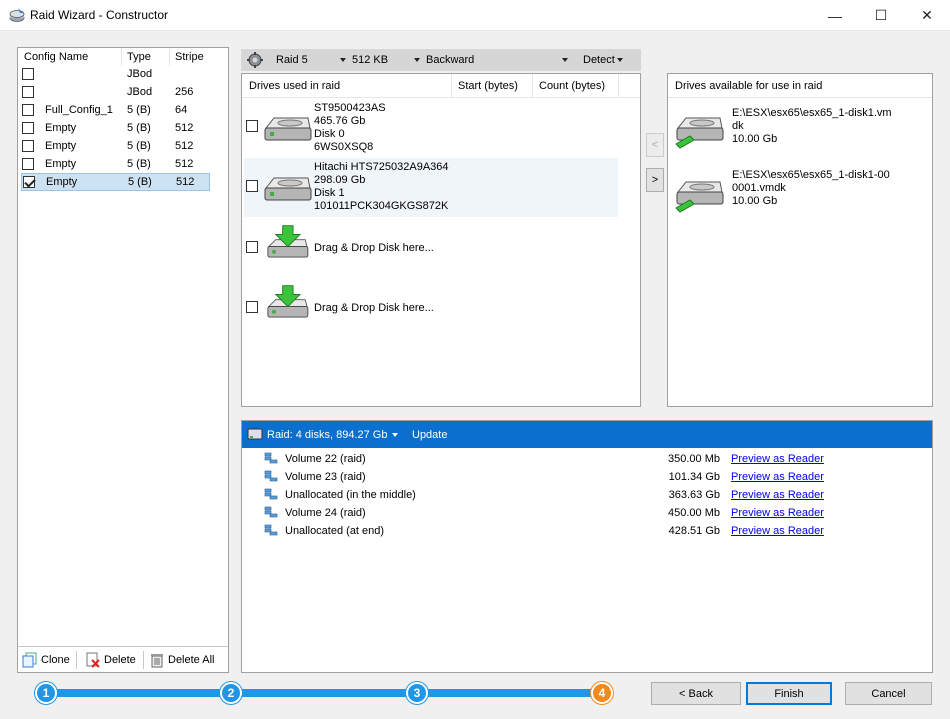  What do you see at coordinates (789, 693) in the screenshot?
I see `finish-button: Finish` at bounding box center [789, 693].